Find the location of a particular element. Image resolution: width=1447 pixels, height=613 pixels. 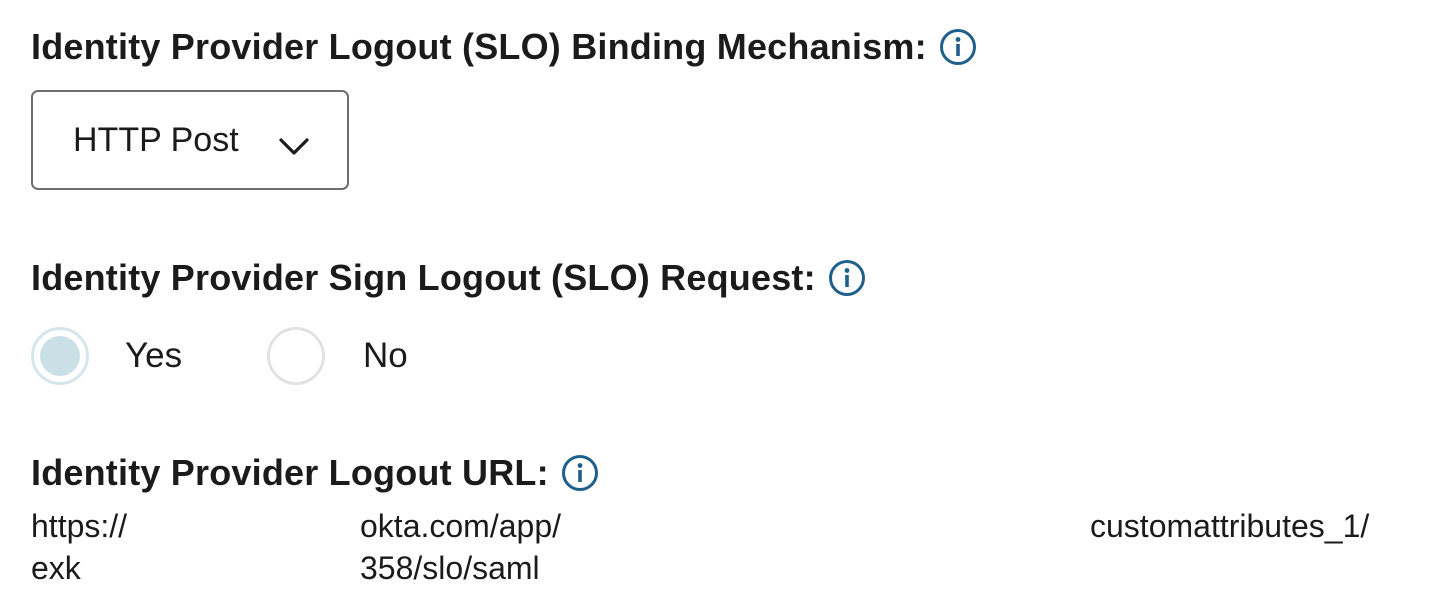

logout-url-segment: 358/slo/saml is located at coordinates (450, 568).